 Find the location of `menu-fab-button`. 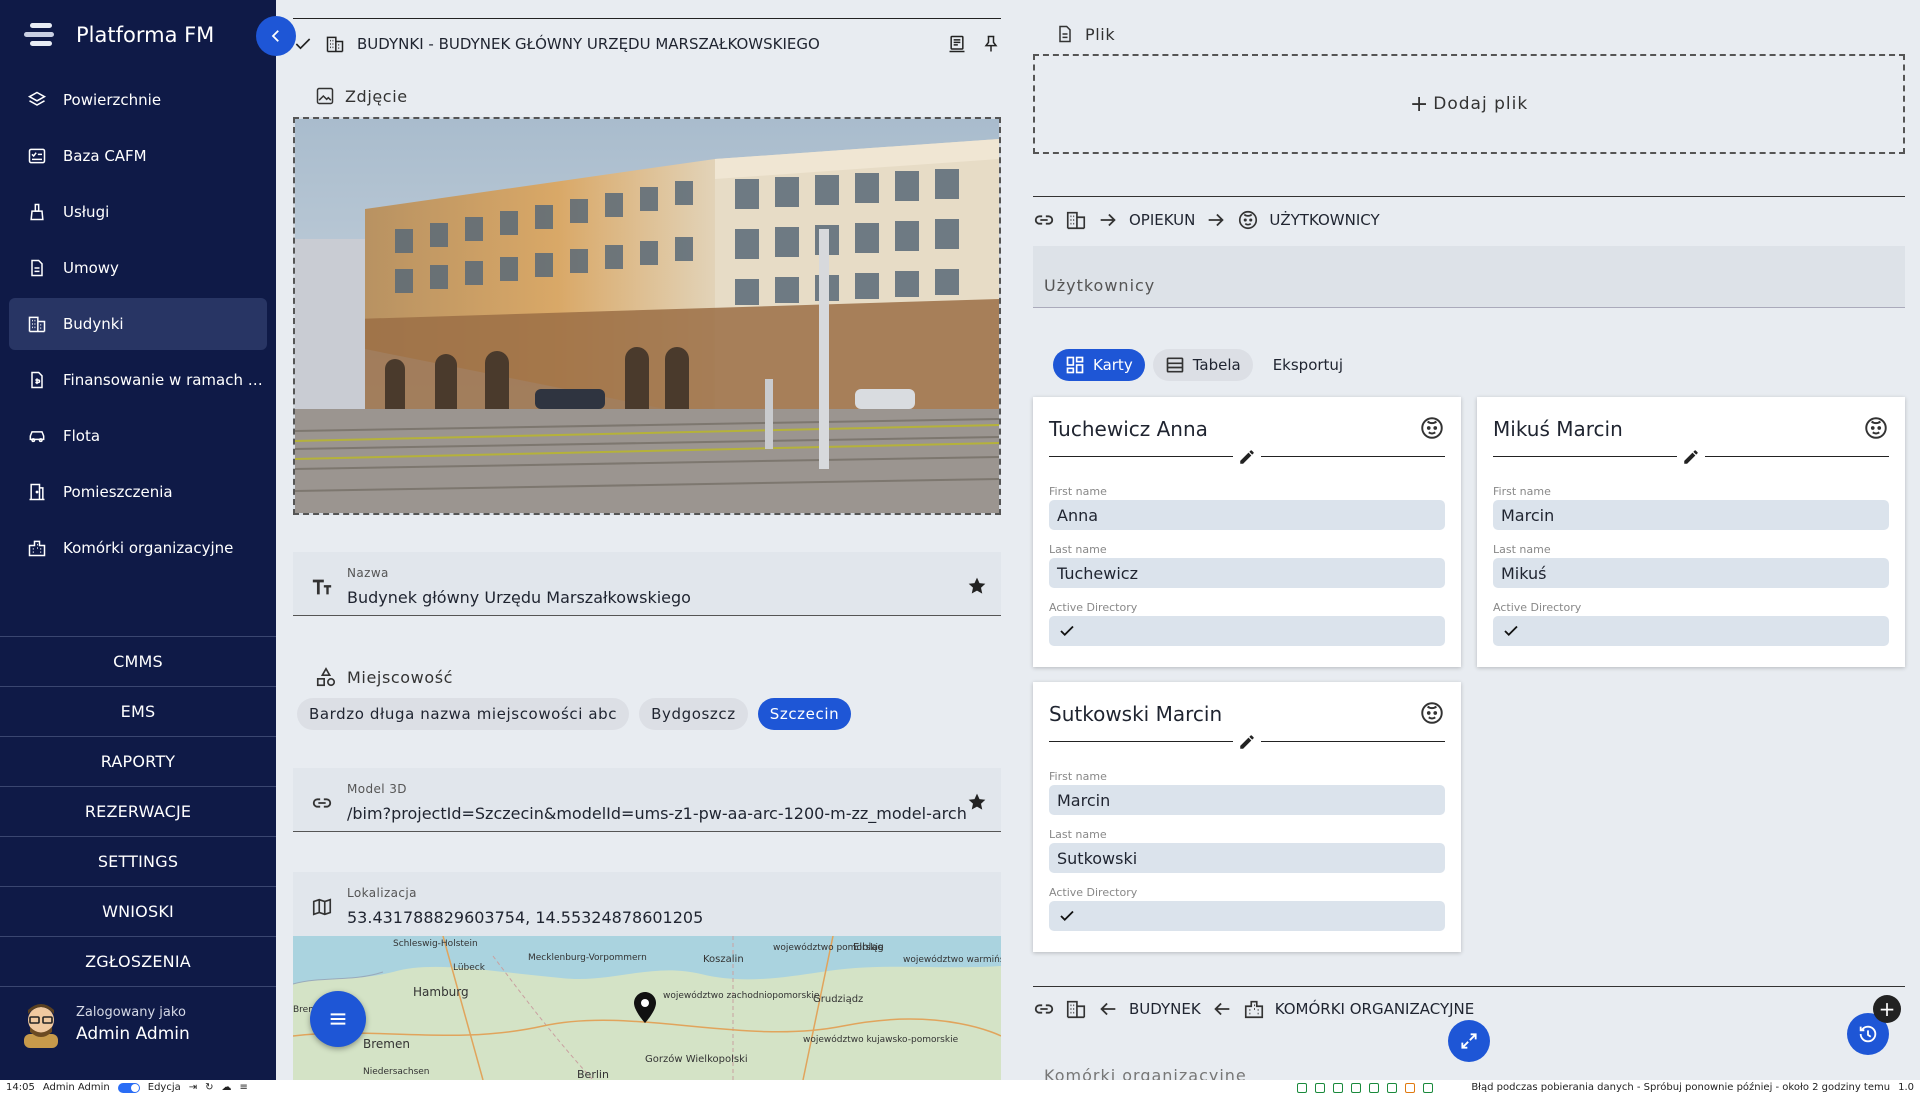

menu-fab-button is located at coordinates (338, 1019).